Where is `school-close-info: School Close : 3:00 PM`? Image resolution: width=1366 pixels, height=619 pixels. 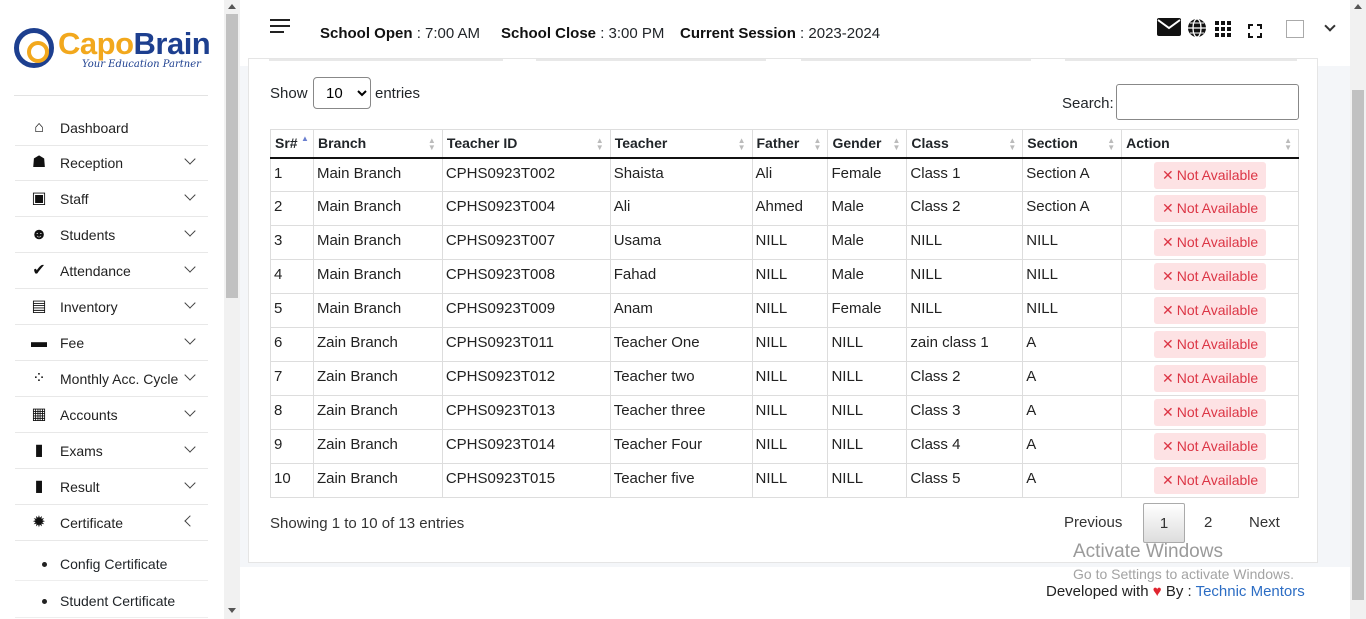
school-close-info: School Close : 3:00 PM is located at coordinates (583, 33).